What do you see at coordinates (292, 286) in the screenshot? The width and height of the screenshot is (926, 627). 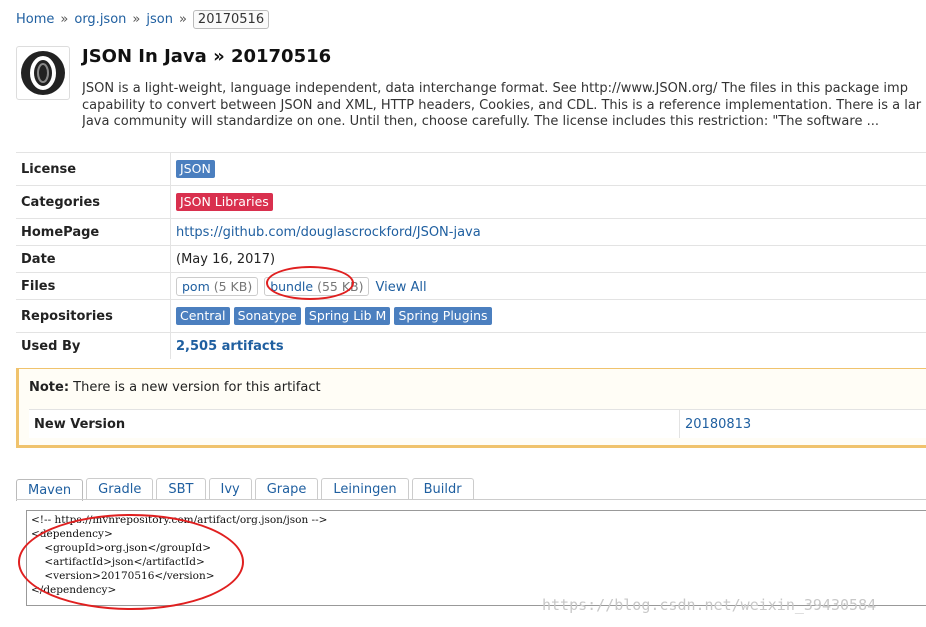 I see `file-name: bundle` at bounding box center [292, 286].